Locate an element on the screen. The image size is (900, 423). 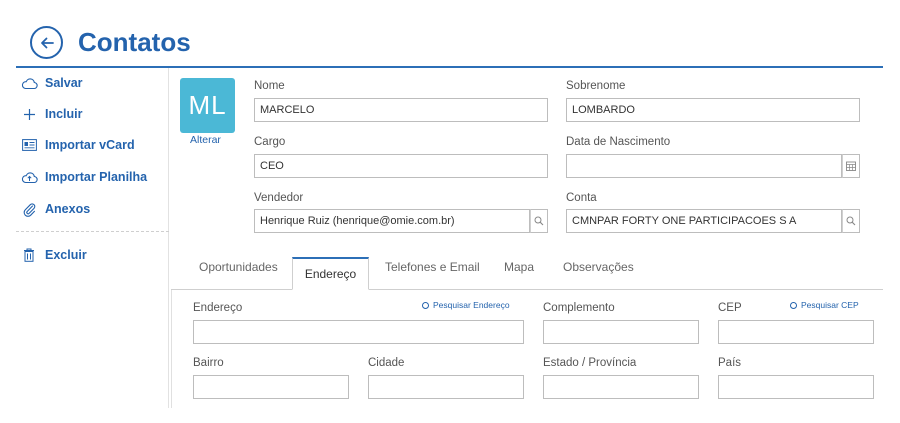
save-button: Salvar is located at coordinates (51, 83).